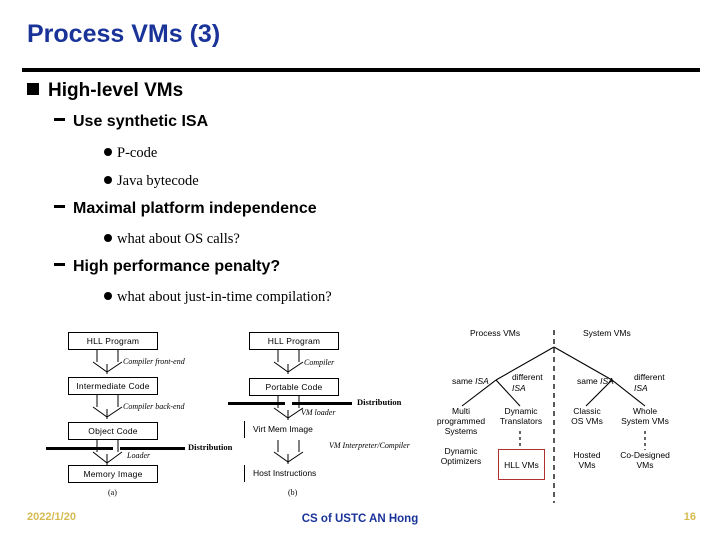  What do you see at coordinates (113, 341) in the screenshot?
I see `diagram-a-box-hll-program: HLL Program` at bounding box center [113, 341].